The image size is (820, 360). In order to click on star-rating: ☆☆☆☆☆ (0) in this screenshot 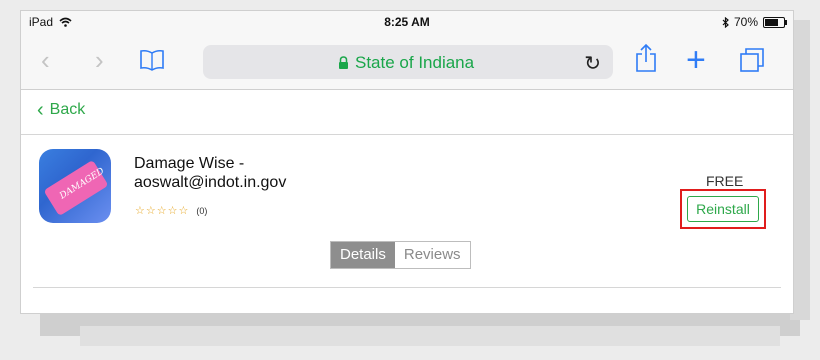, I will do `click(171, 210)`.